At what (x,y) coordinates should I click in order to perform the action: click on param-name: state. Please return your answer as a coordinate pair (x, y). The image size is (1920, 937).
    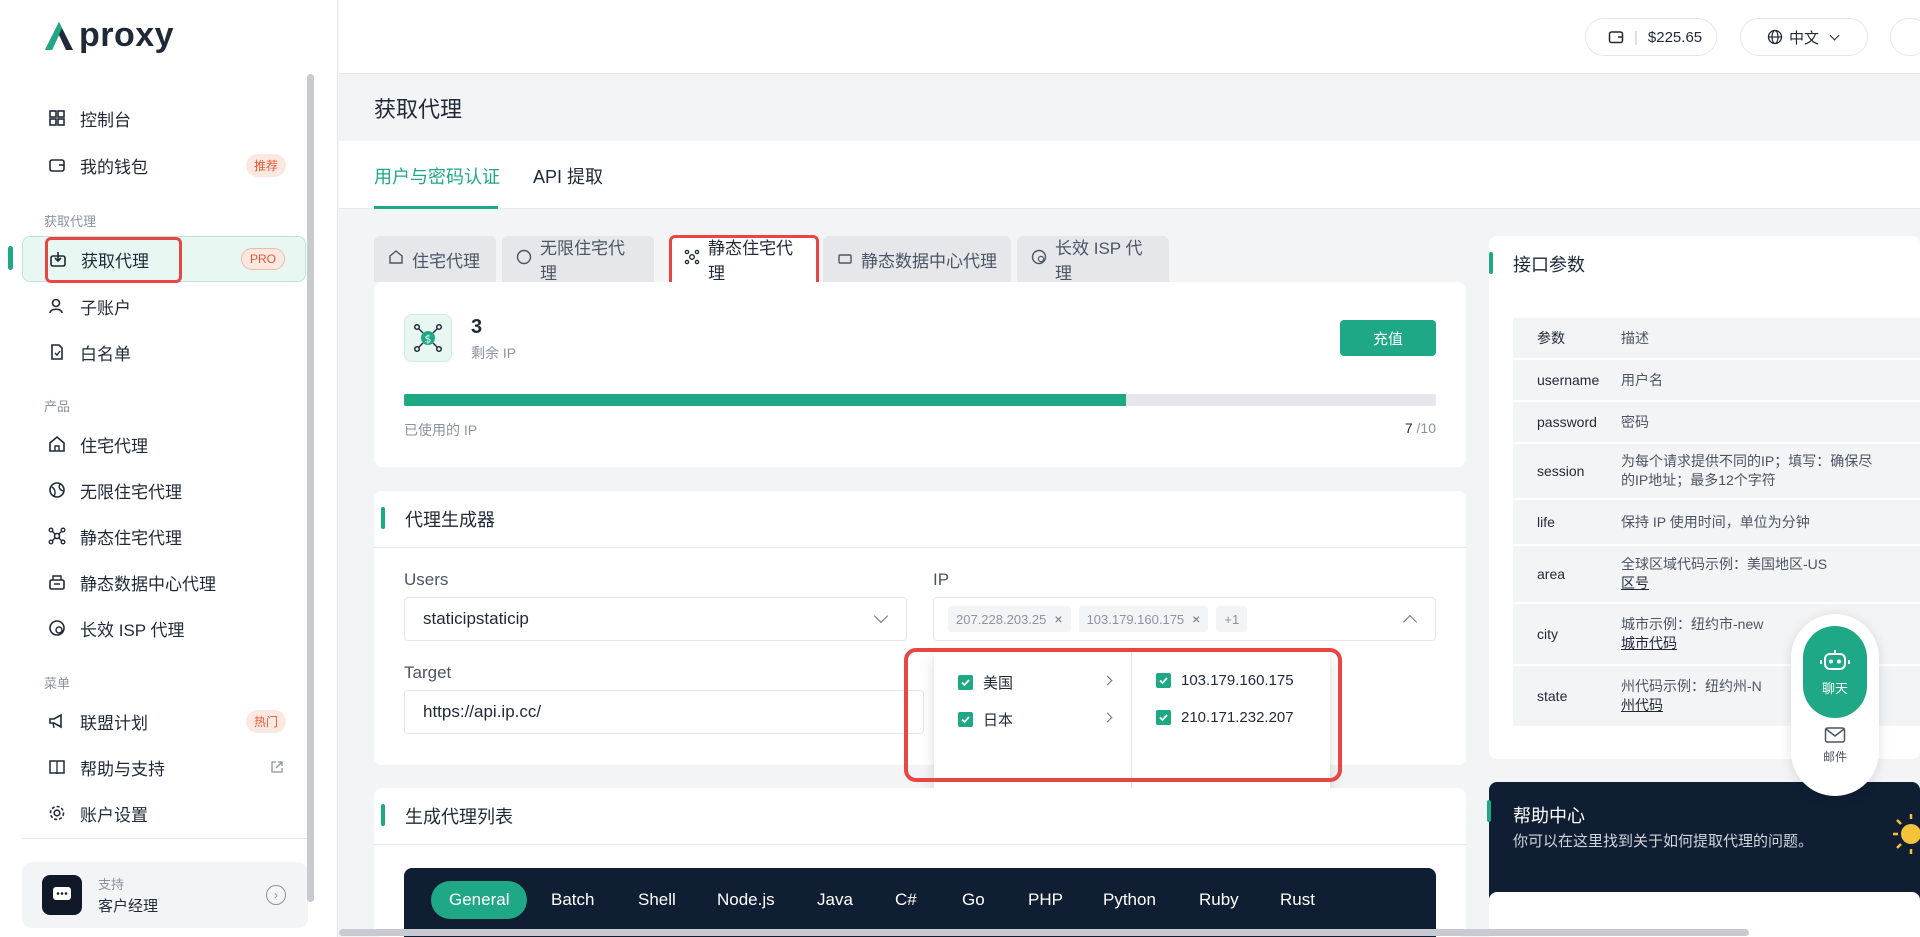
    Looking at the image, I should click on (1552, 696).